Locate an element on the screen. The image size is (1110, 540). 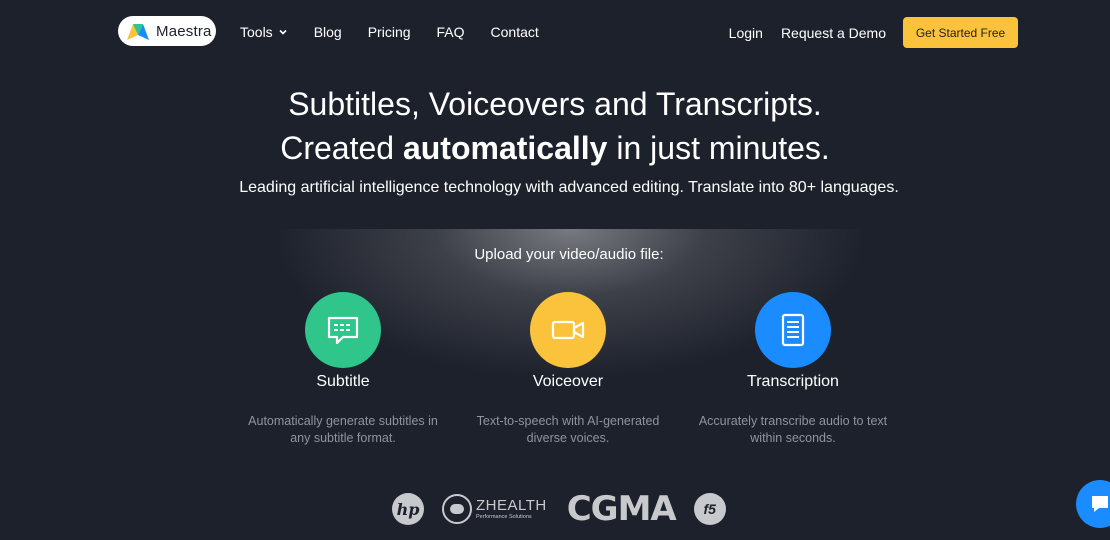
transcription-desc-line2: within seconds. is located at coordinates (793, 438).